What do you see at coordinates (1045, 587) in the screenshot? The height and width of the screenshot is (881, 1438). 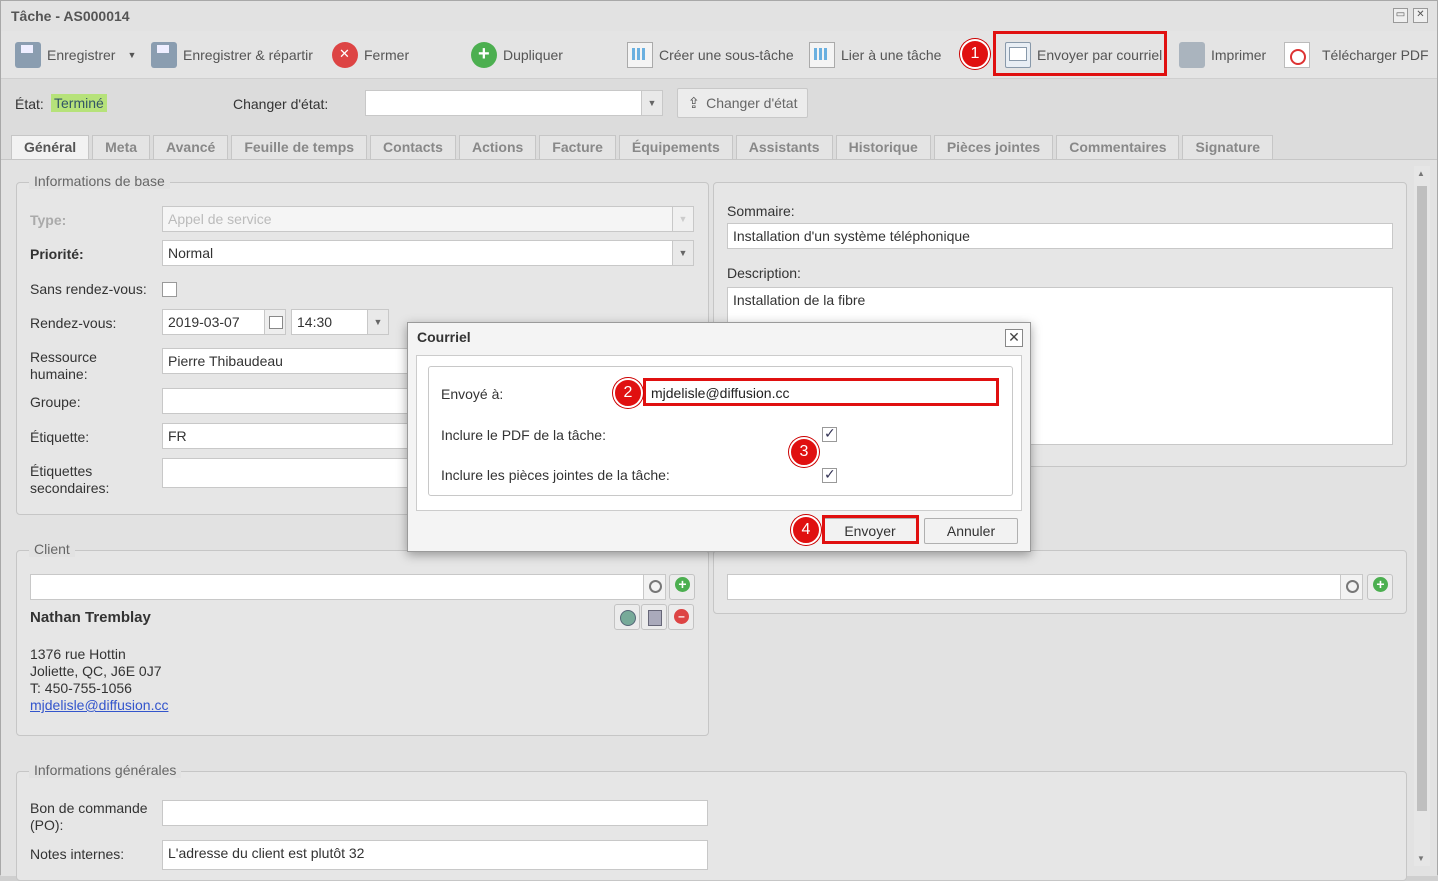 I see `location-search-field` at bounding box center [1045, 587].